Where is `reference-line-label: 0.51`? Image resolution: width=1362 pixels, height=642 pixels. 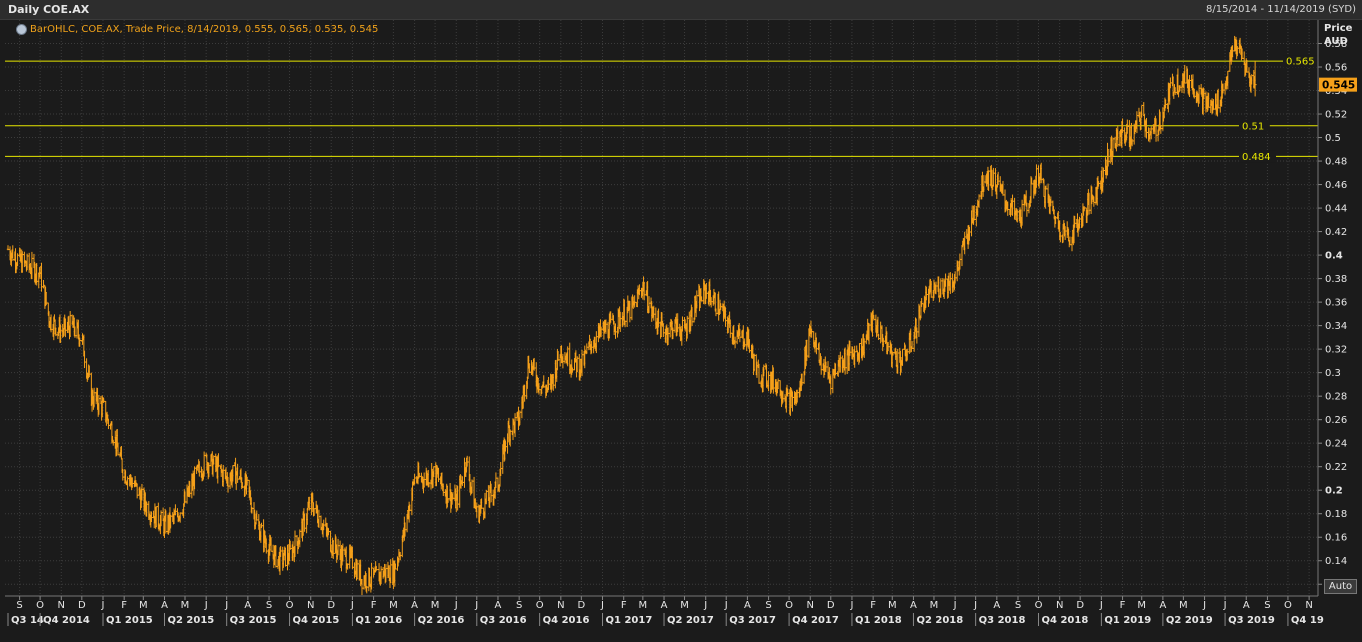 reference-line-label: 0.51 is located at coordinates (1253, 126).